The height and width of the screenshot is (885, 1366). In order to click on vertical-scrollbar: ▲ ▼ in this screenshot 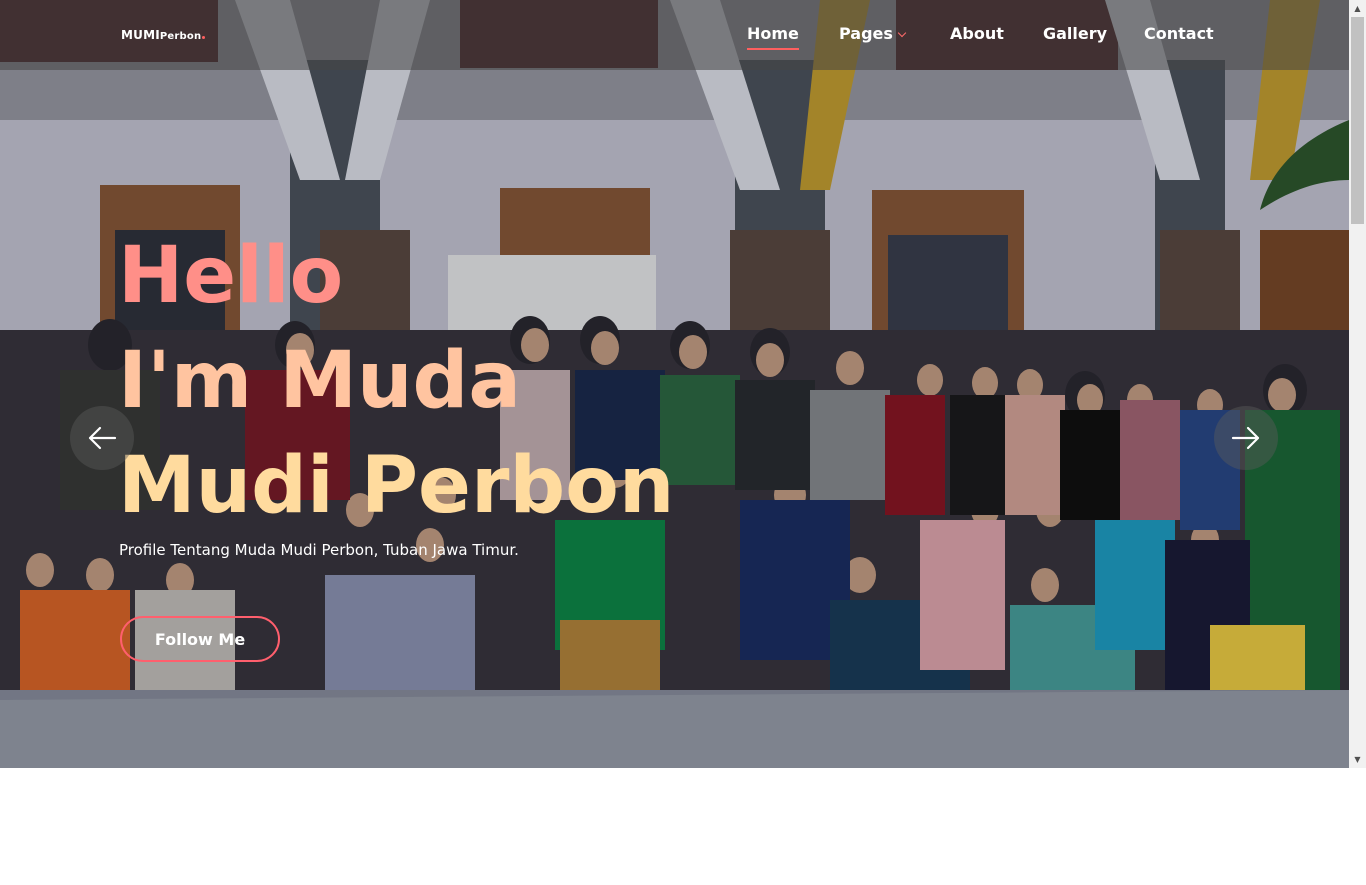, I will do `click(1357, 384)`.